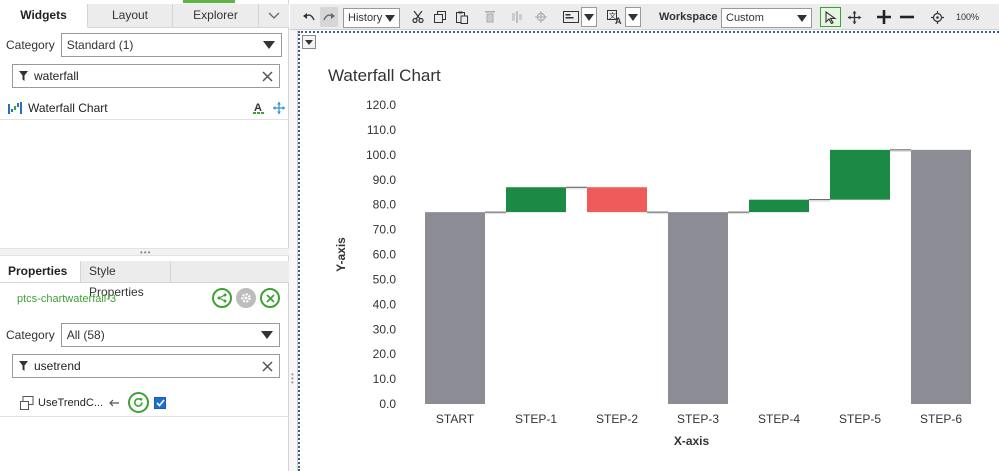 Image resolution: width=999 pixels, height=471 pixels. I want to click on widget-id-label: ptcs-chartwaterfall-3, so click(67, 299).